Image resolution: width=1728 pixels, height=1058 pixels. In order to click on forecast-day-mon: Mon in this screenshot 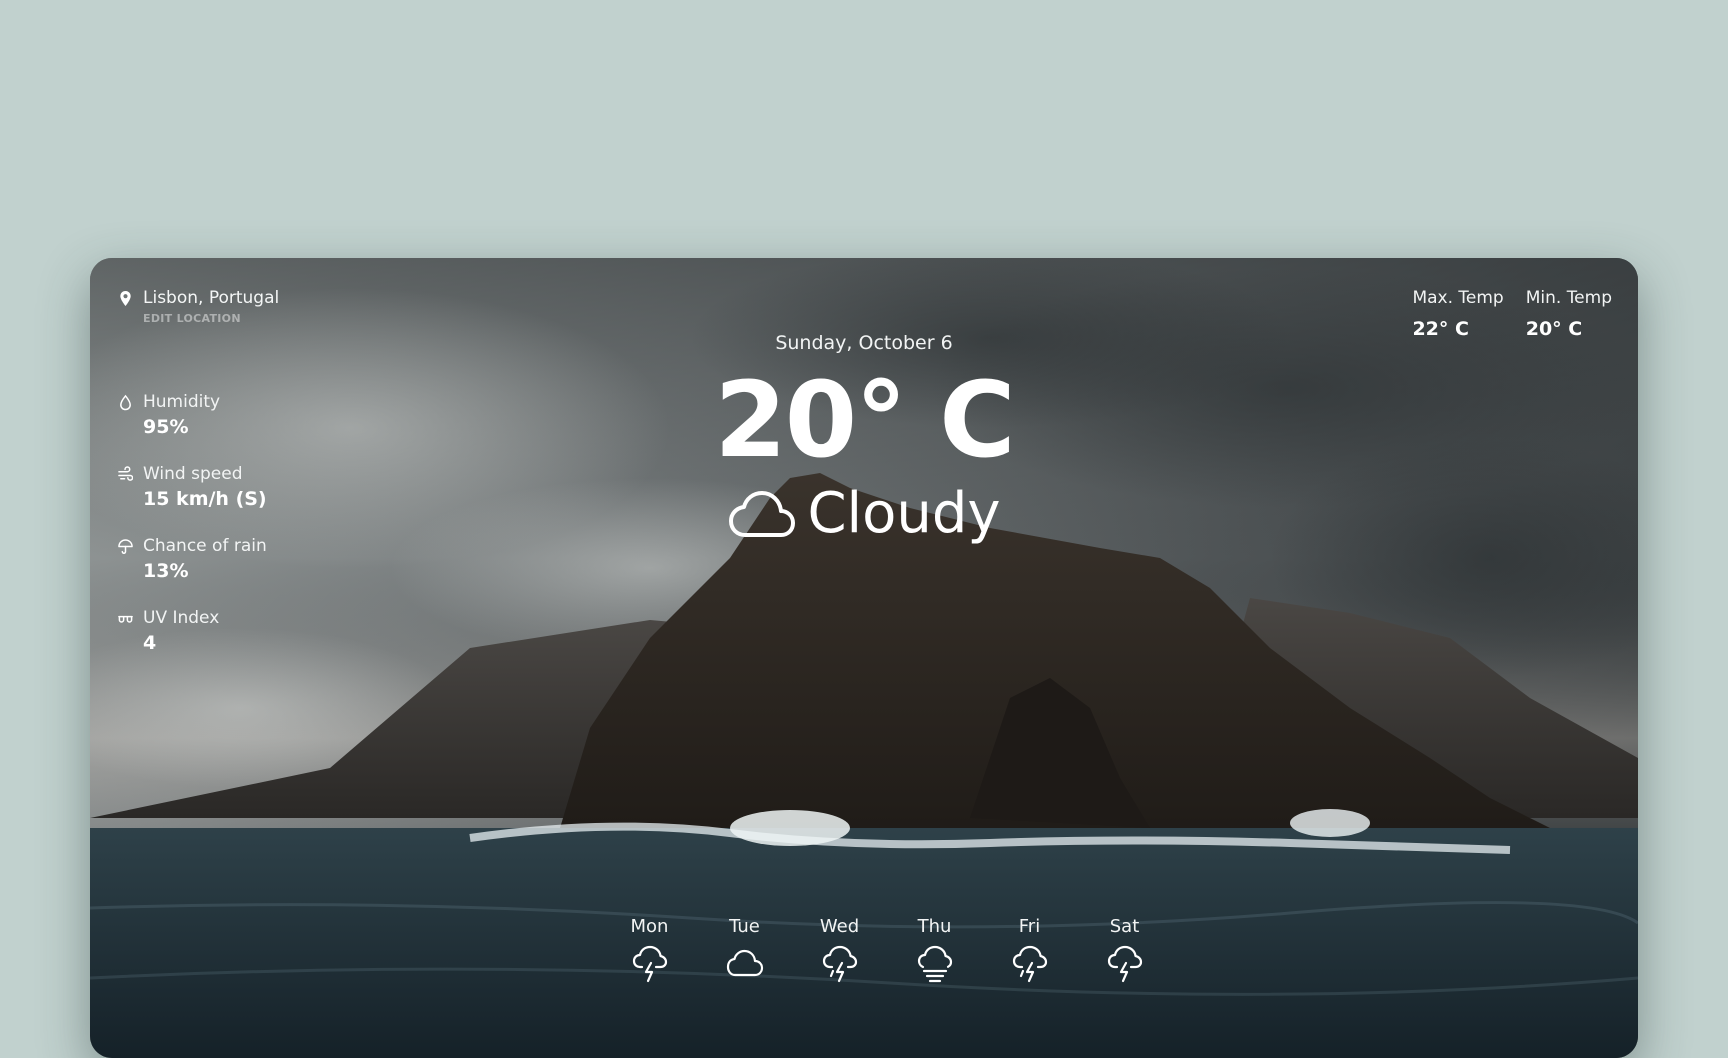, I will do `click(649, 950)`.